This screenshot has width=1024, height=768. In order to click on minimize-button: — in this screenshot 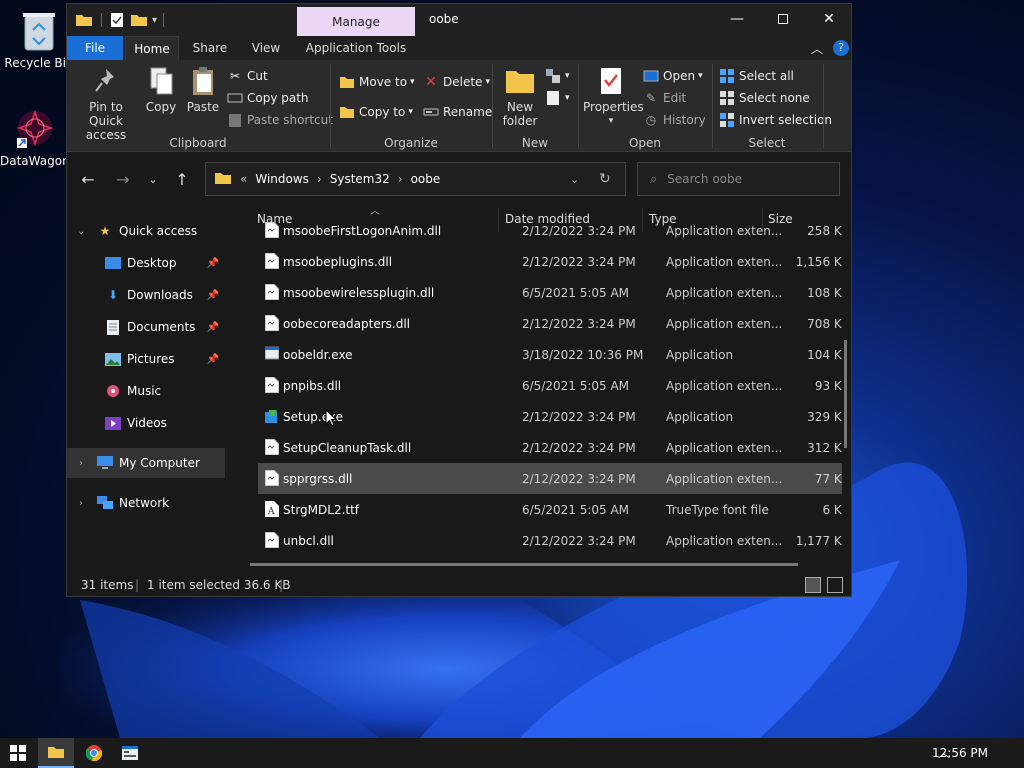, I will do `click(737, 19)`.